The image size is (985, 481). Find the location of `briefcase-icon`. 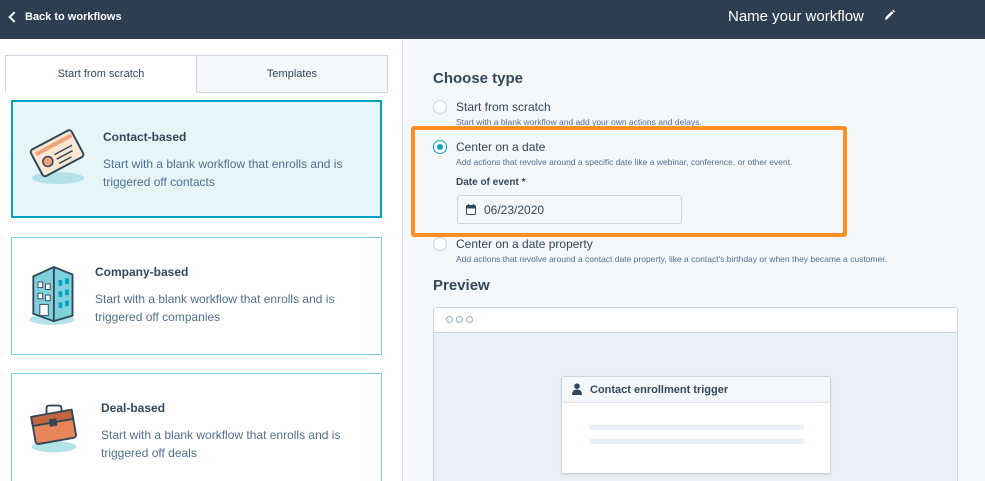

briefcase-icon is located at coordinates (53, 428).